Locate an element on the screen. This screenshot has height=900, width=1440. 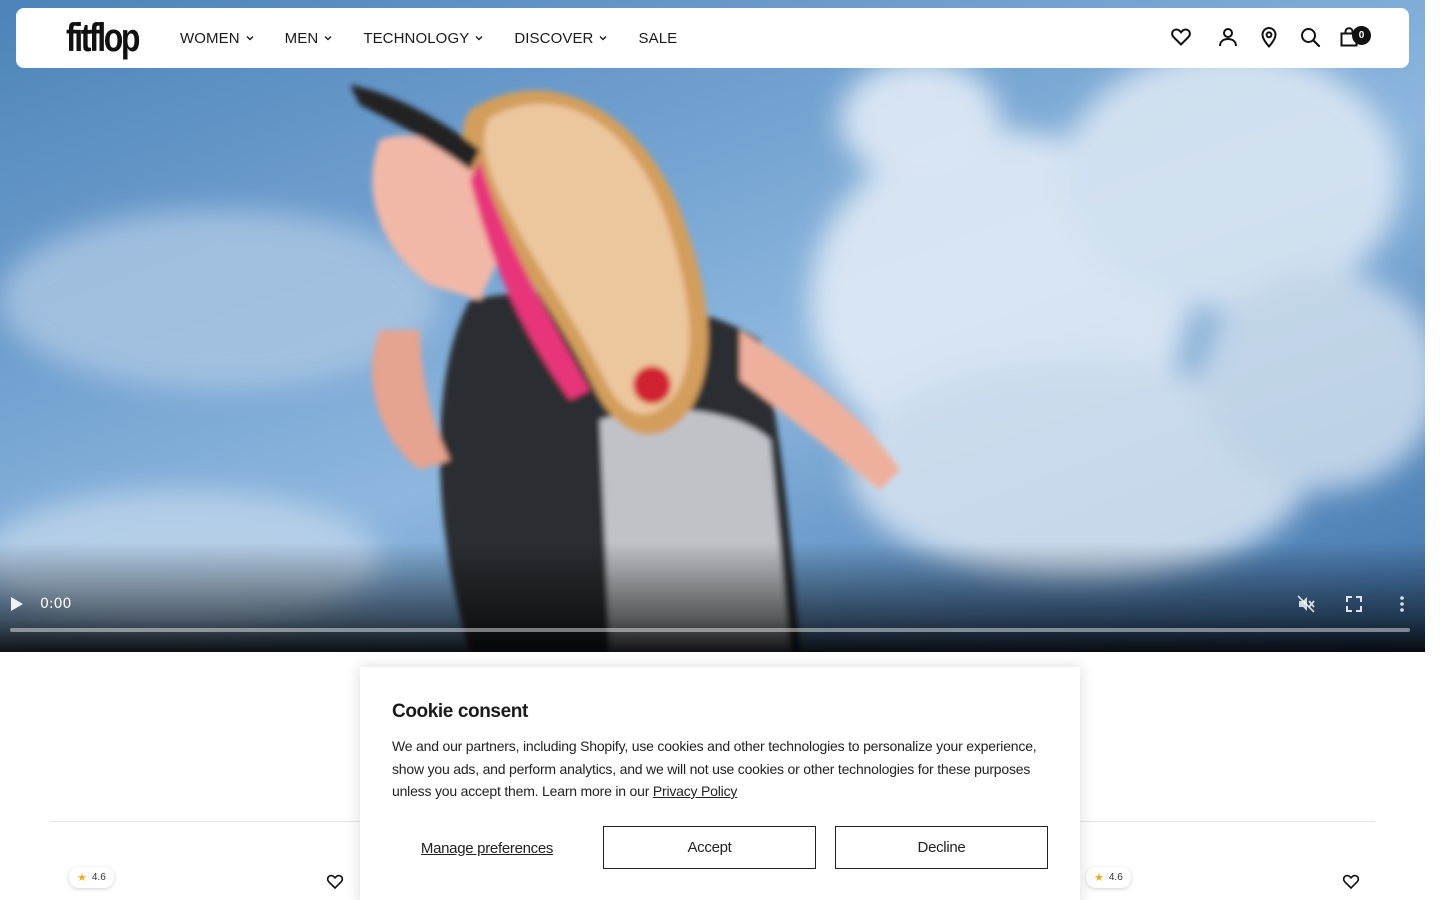
fullscreen-icon is located at coordinates (1354, 604).